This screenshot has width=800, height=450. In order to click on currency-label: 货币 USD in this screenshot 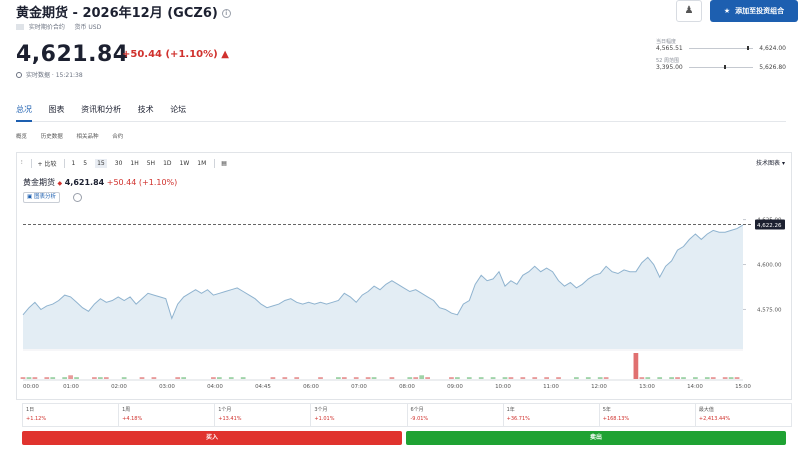, I will do `click(88, 27)`.